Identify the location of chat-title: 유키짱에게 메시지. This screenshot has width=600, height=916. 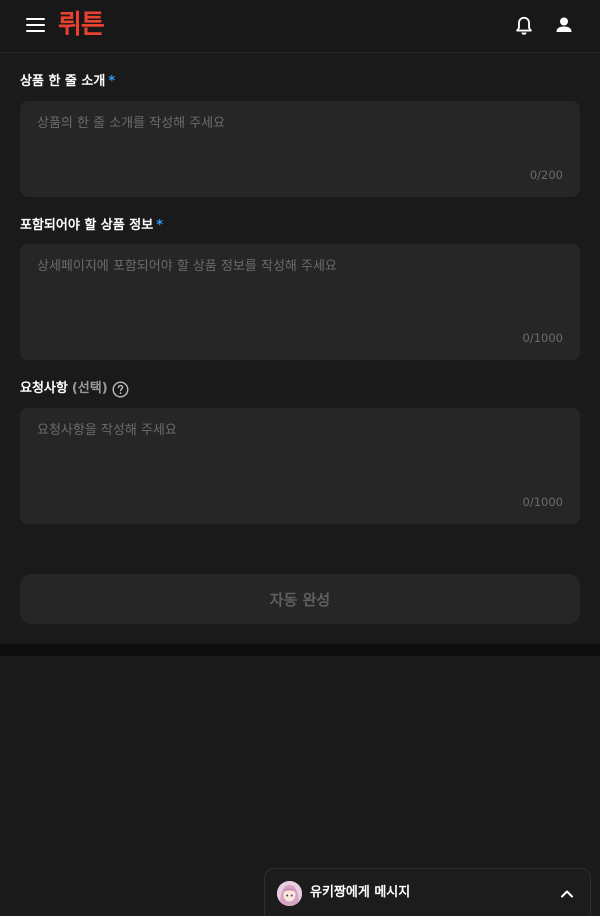
(360, 892).